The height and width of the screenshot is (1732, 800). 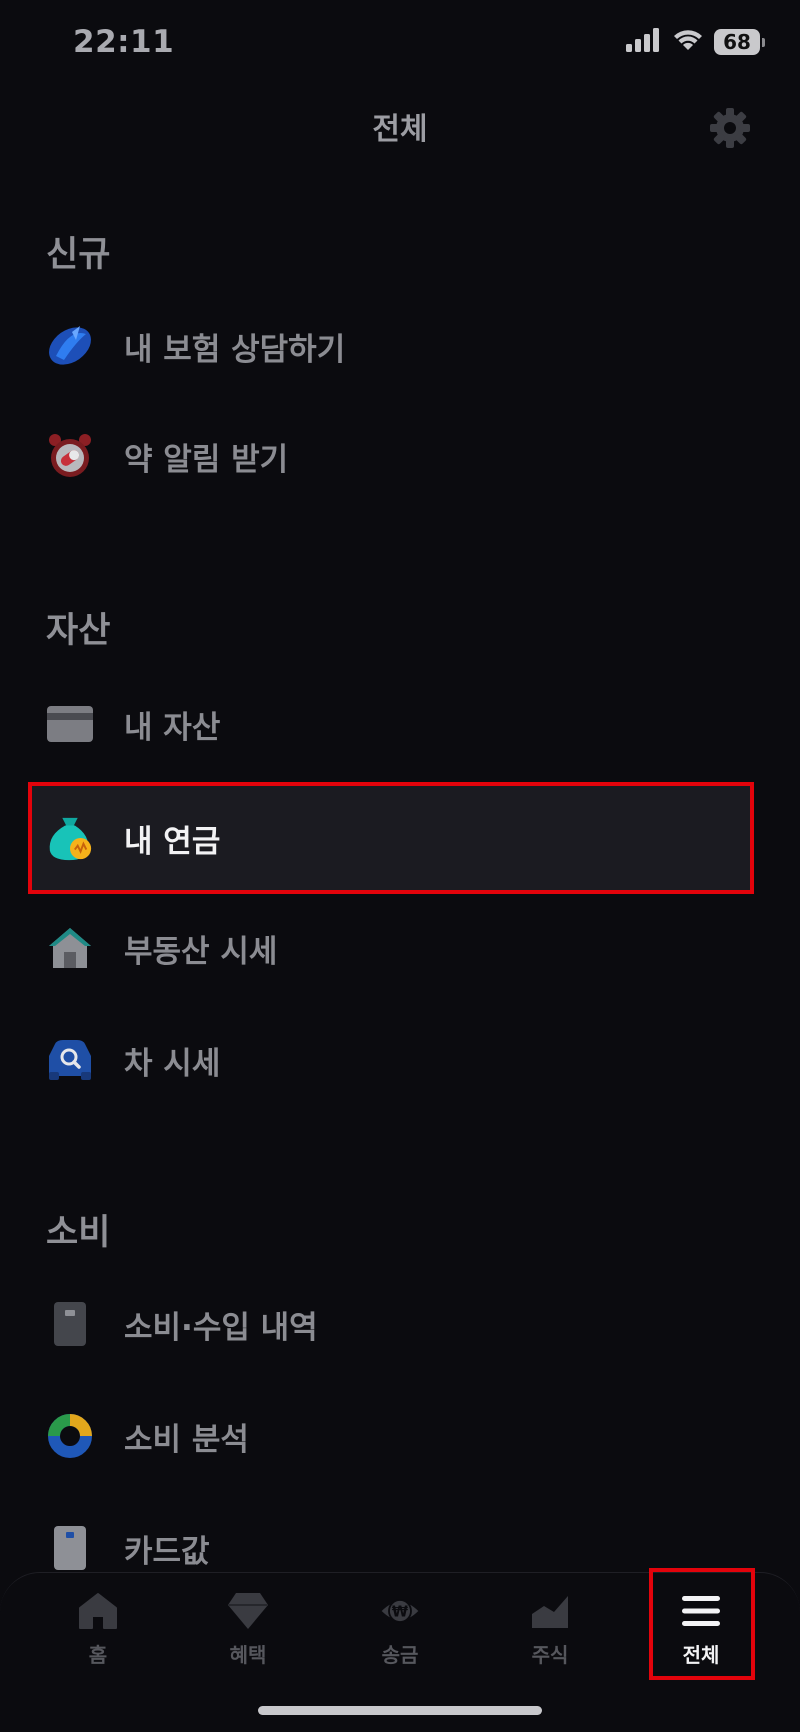 I want to click on nav-highlight-box, so click(x=702, y=1624).